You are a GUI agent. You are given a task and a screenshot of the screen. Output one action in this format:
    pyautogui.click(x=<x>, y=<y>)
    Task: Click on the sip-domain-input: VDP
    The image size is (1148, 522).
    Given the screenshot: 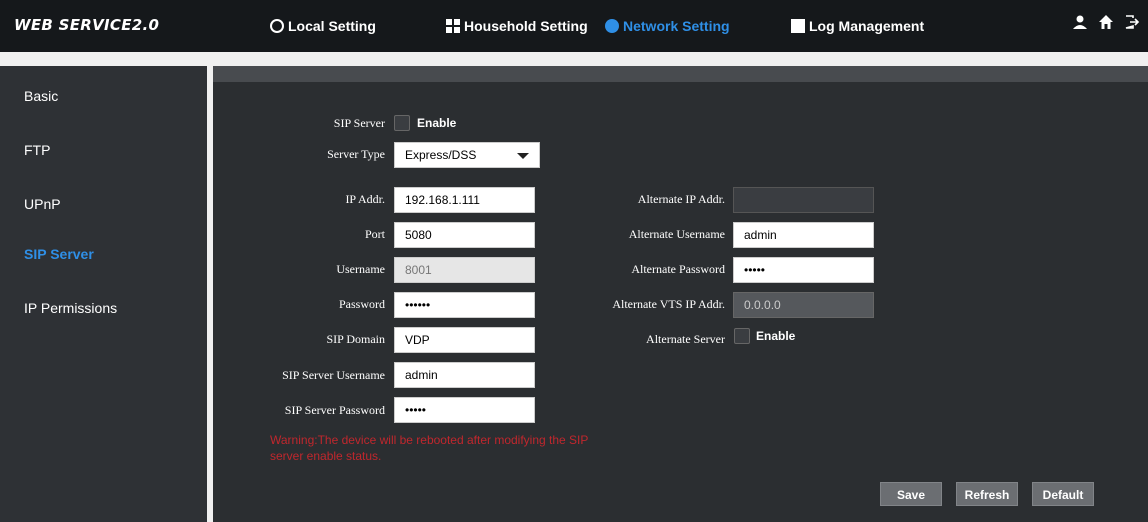 What is the action you would take?
    pyautogui.click(x=464, y=340)
    